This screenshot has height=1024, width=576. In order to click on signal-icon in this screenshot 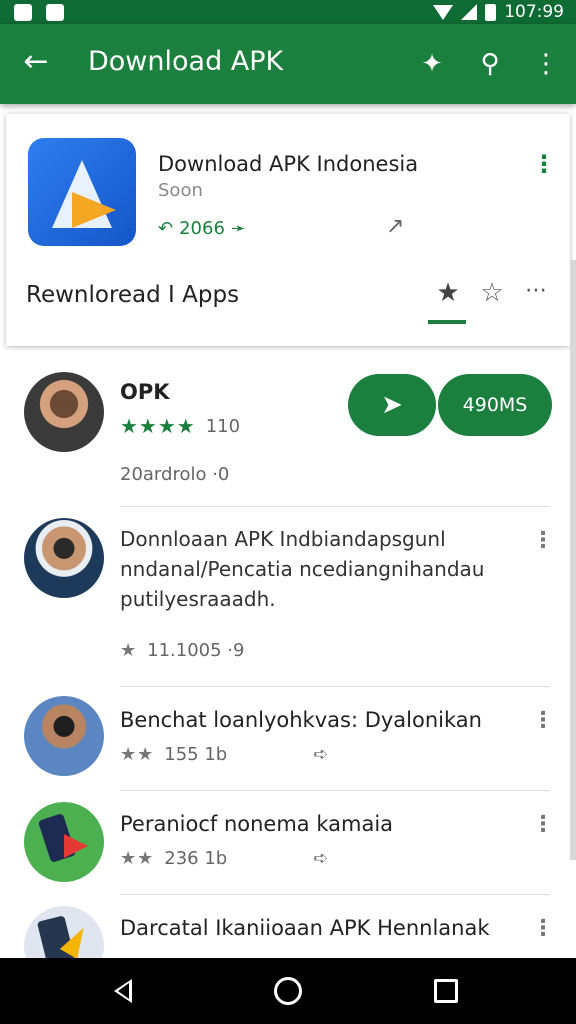, I will do `click(469, 12)`.